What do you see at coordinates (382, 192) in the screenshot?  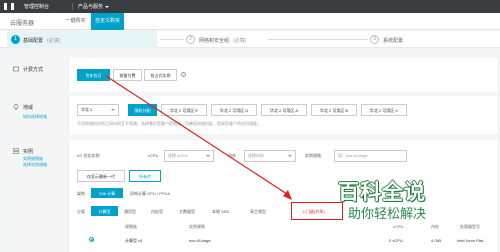 I see `watermark-title: 百科全说` at bounding box center [382, 192].